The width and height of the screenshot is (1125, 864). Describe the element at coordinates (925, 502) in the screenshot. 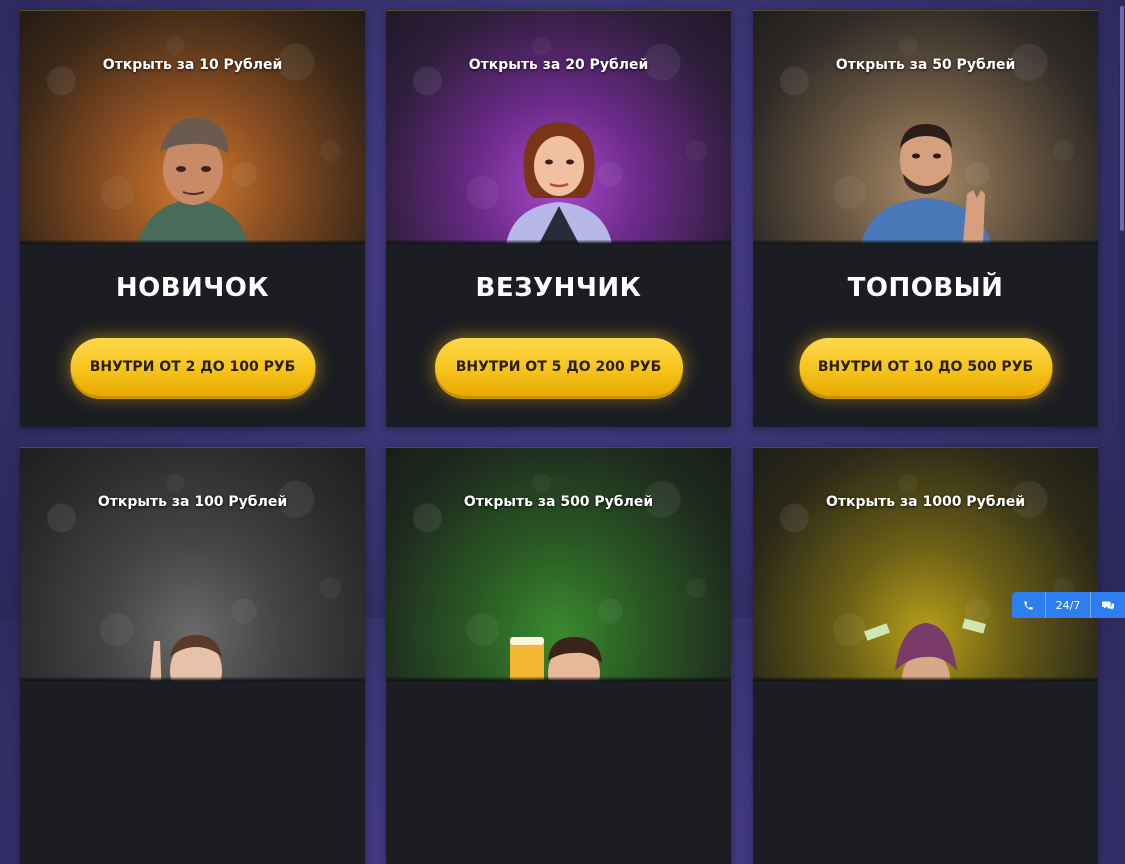

I see `open-price-label: Открыть за 1000 Рублей` at that location.